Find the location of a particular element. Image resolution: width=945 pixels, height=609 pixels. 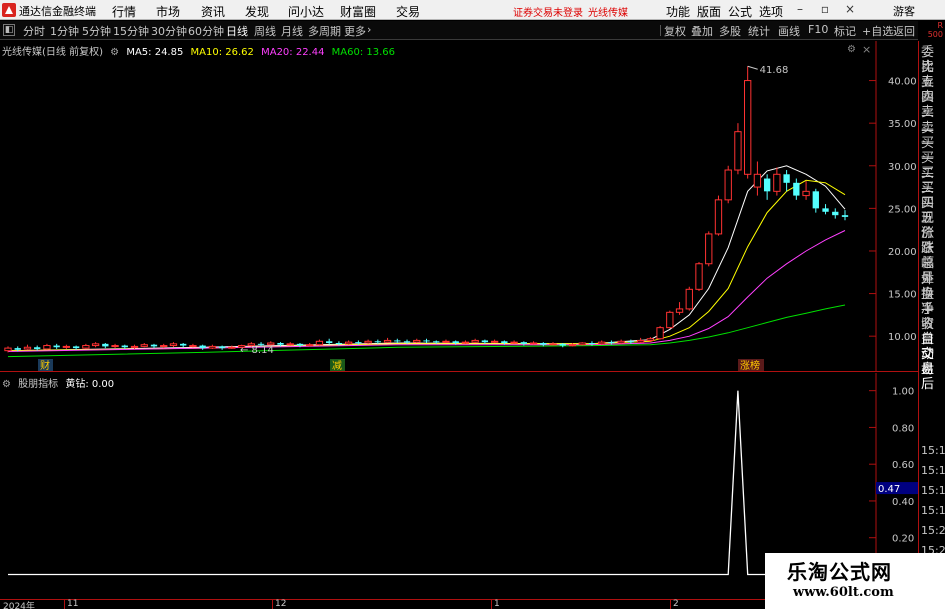

menu-jiaoyi: 交易 is located at coordinates (408, 11).